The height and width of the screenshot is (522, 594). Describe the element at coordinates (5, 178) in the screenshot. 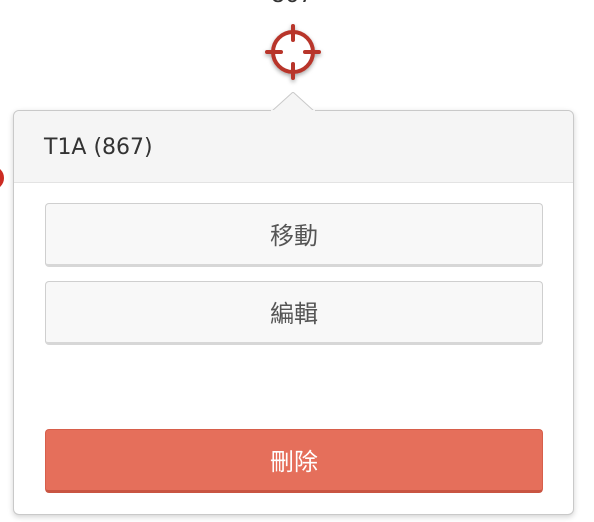

I see `side-marker-icon` at that location.